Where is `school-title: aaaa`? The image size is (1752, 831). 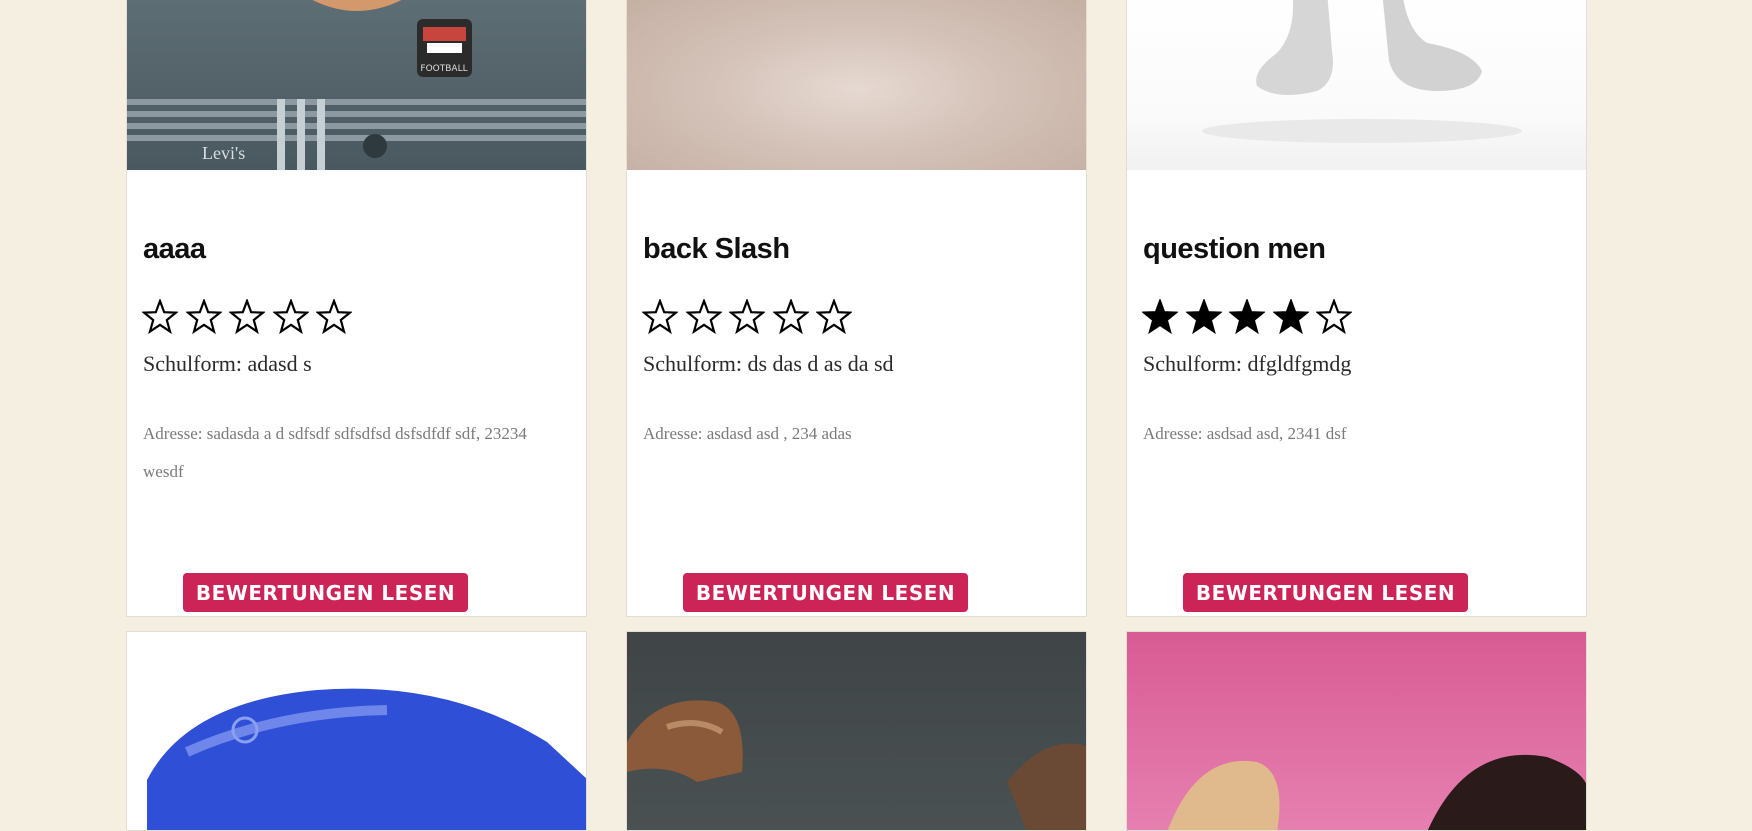 school-title: aaaa is located at coordinates (174, 249).